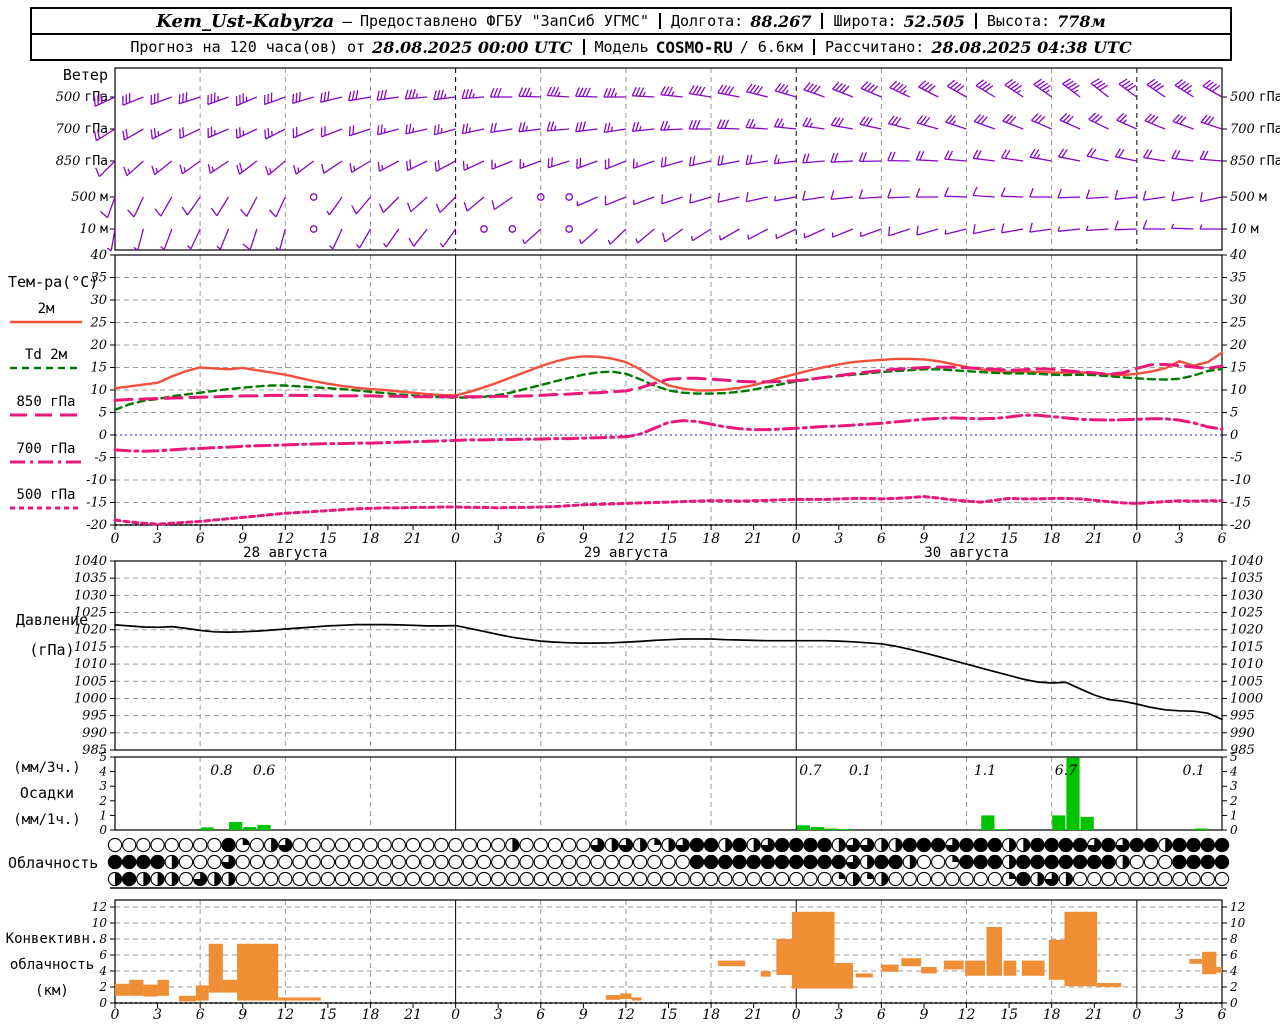 This screenshot has width=1280, height=1024. Describe the element at coordinates (985, 771) in the screenshot. I see `precip-sum-label: 1.1` at that location.